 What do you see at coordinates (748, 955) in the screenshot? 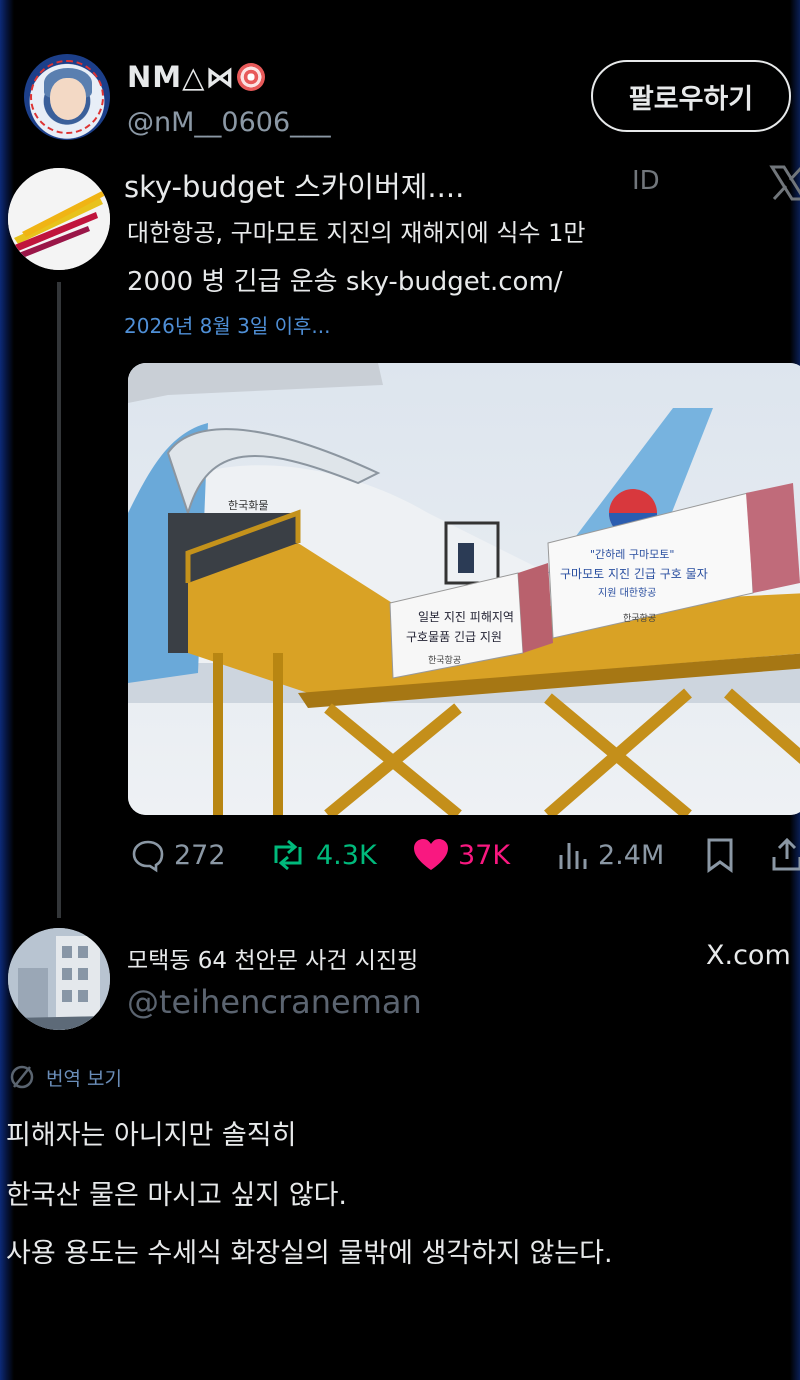
I see `source-label: X.com` at bounding box center [748, 955].